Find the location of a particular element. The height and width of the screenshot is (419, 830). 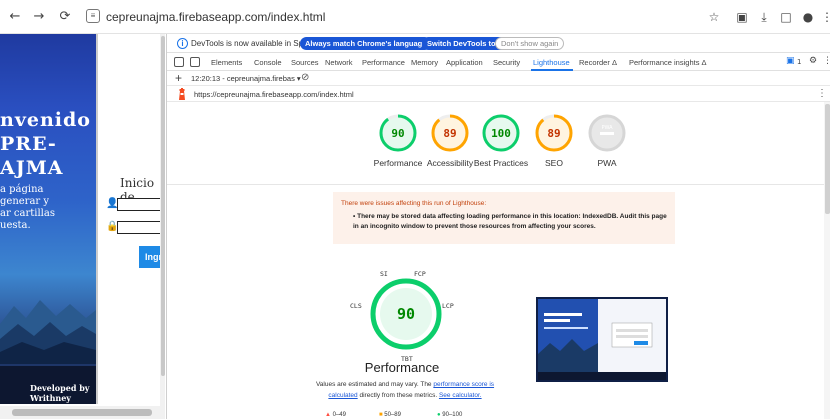

screenshot-image is located at coordinates (602, 339).